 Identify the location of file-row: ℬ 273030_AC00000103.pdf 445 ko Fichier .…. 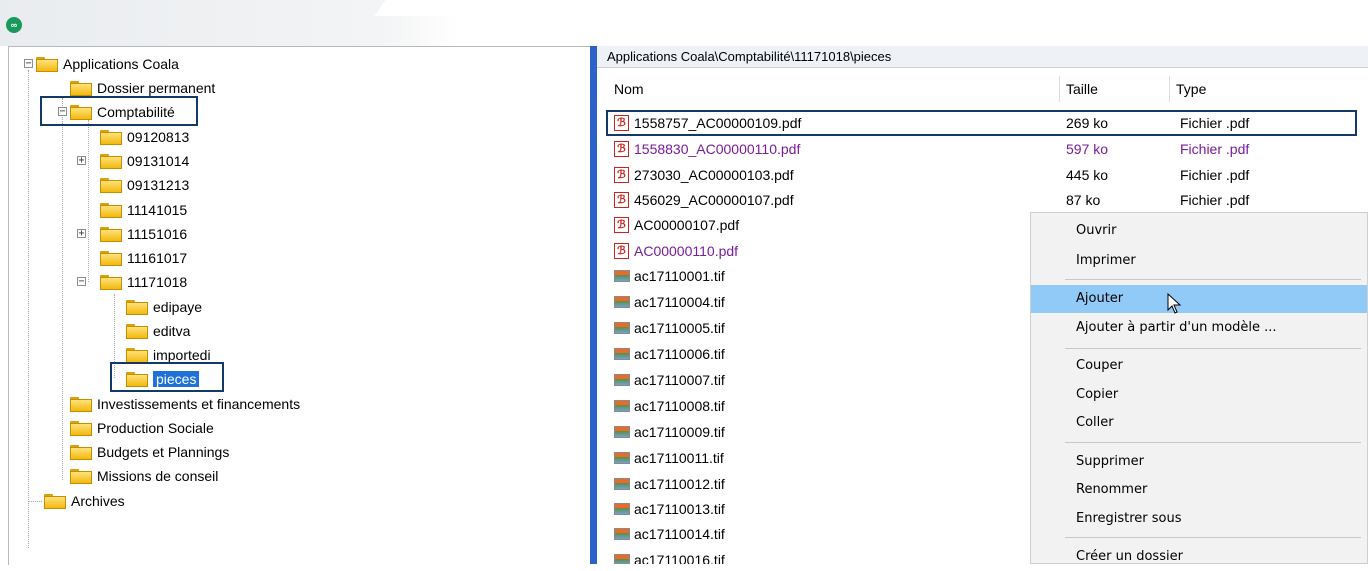
(988, 175).